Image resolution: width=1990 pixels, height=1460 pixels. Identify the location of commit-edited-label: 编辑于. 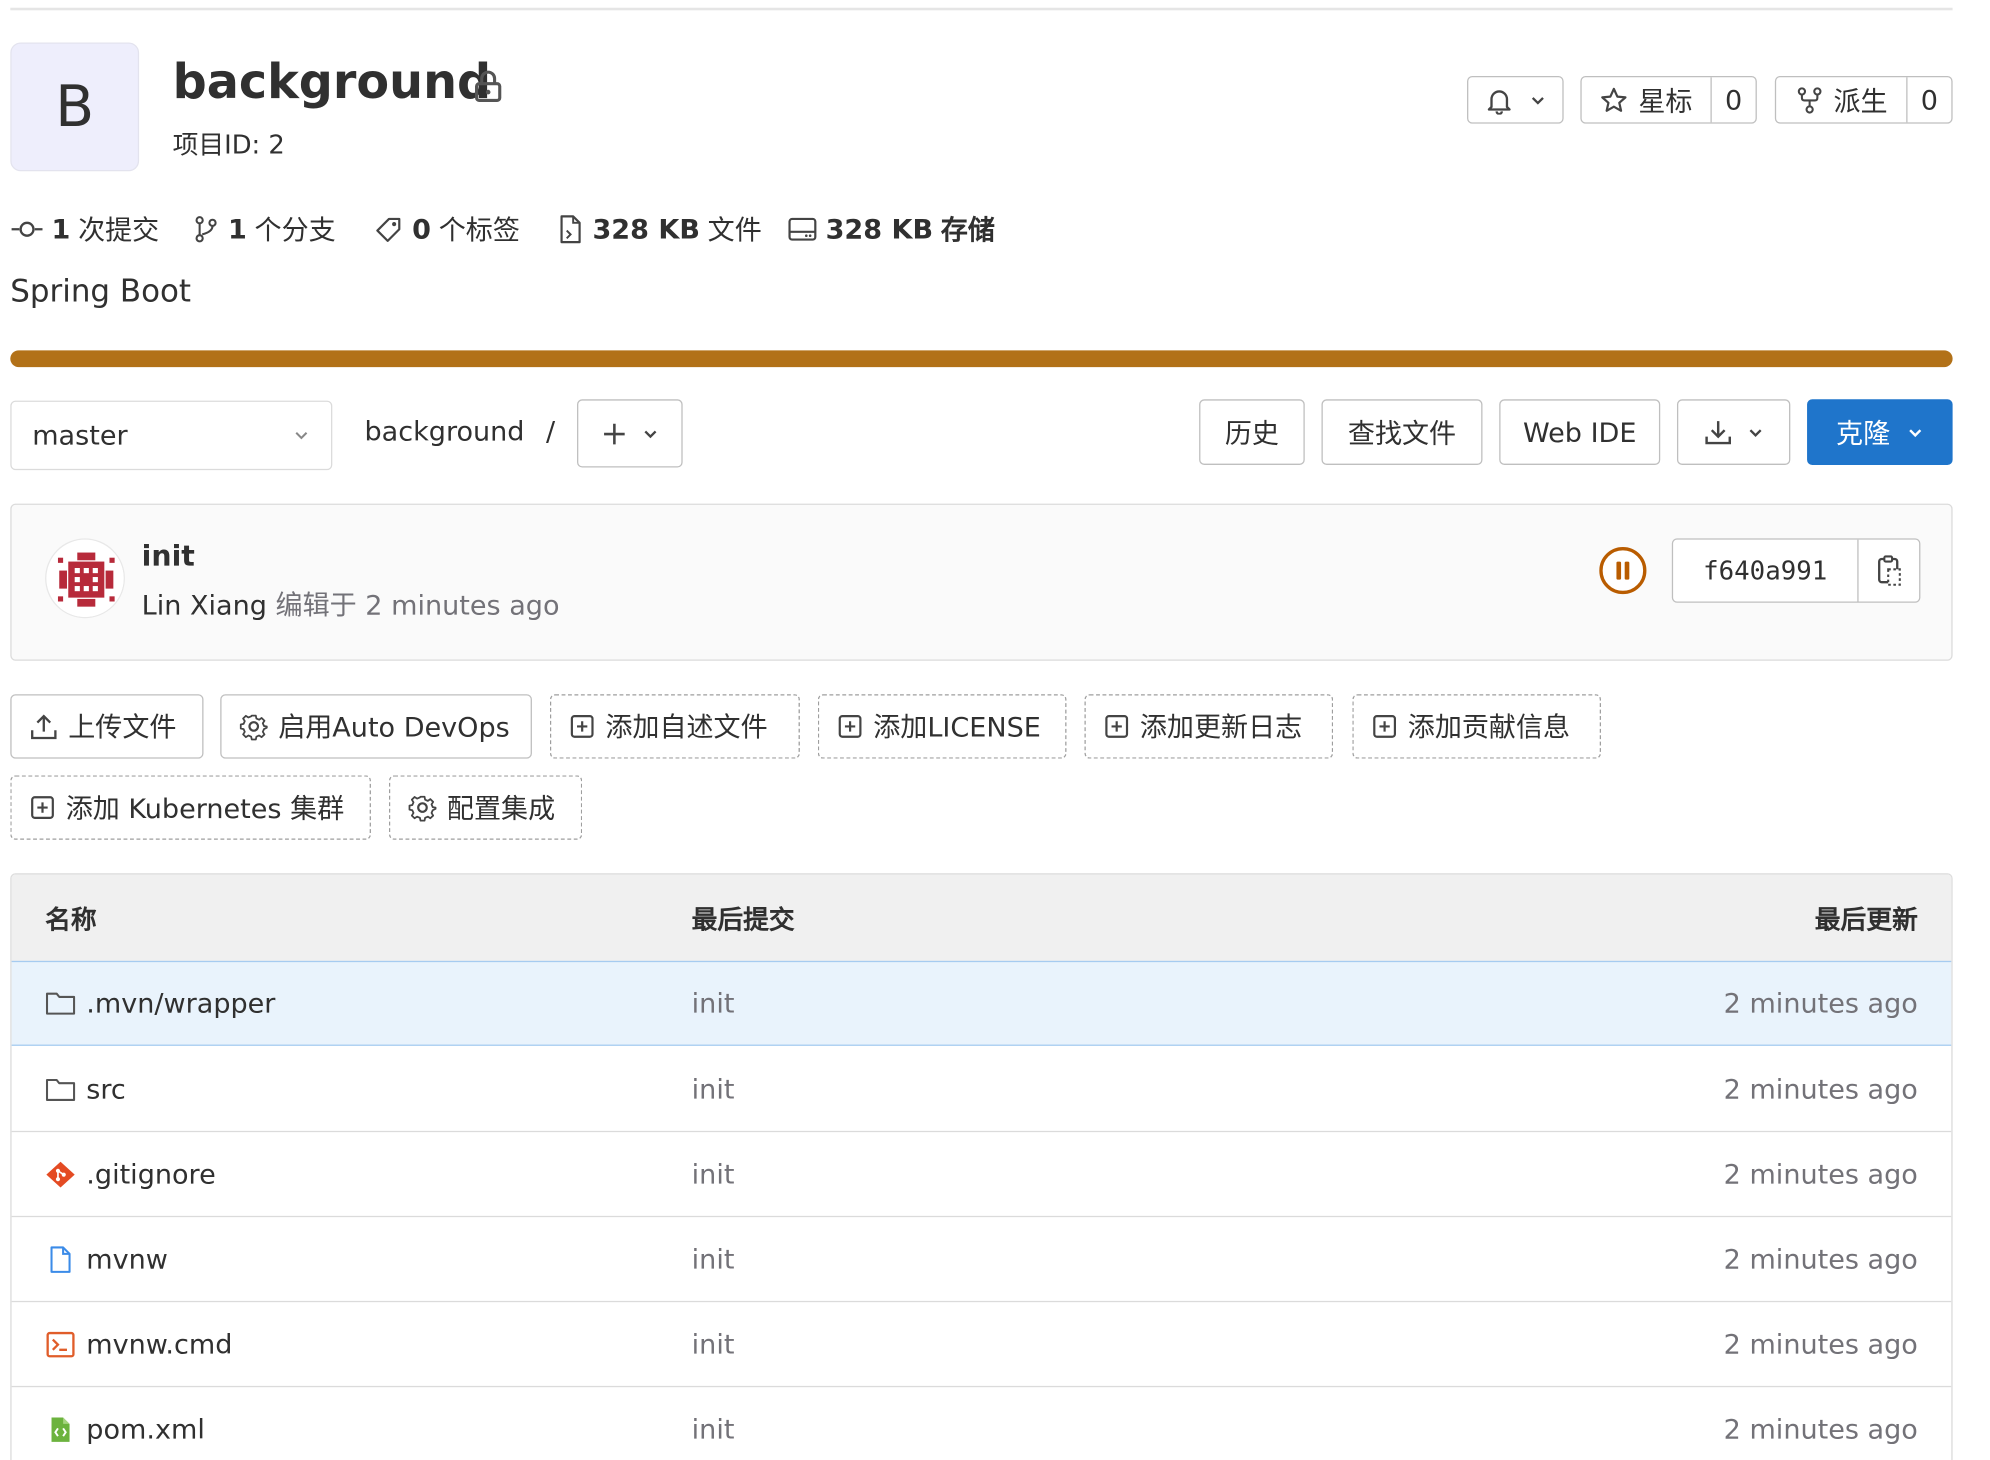
(316, 605).